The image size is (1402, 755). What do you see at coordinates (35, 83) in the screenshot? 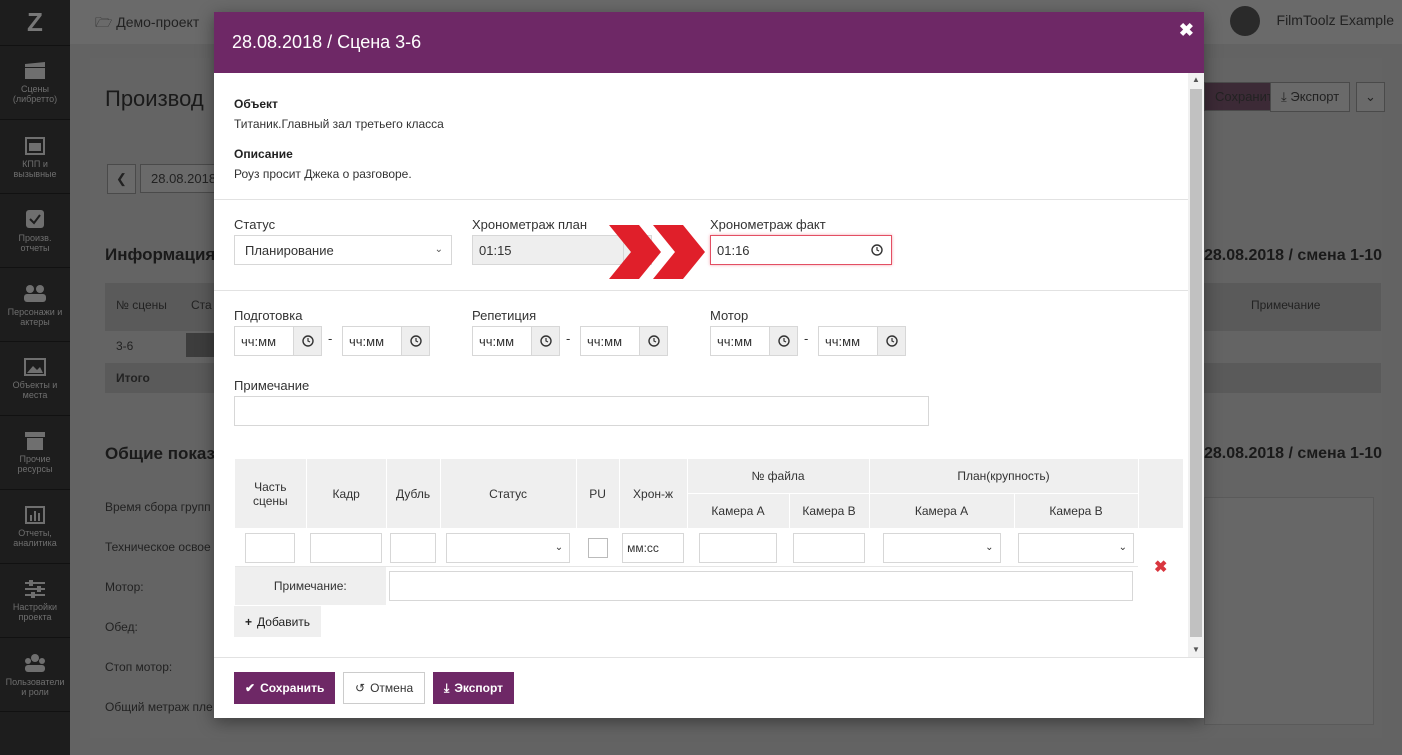
I see `sidebar-item-scenes: Сцены (либретто)` at bounding box center [35, 83].